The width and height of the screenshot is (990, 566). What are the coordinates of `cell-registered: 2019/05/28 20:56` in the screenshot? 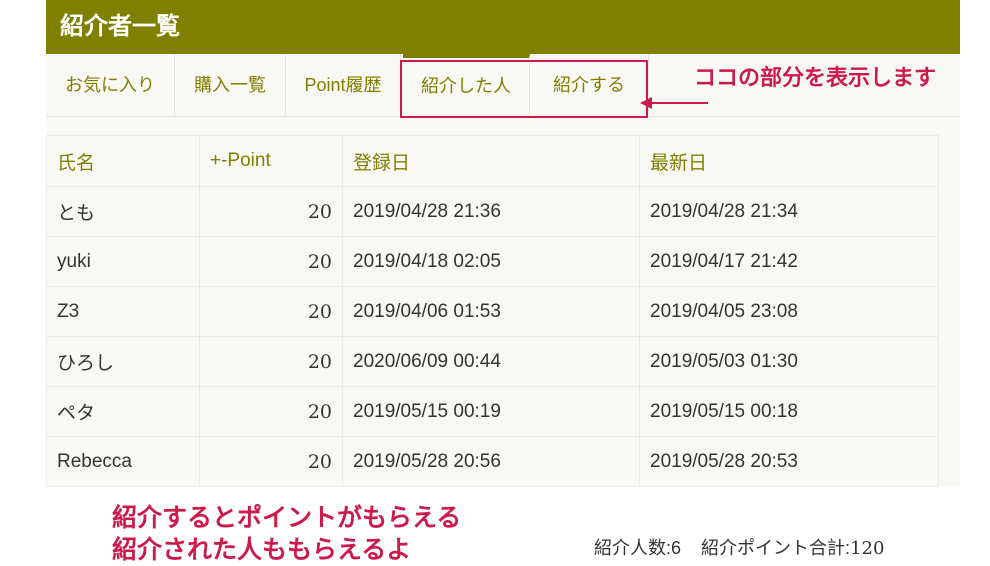 It's located at (491, 461).